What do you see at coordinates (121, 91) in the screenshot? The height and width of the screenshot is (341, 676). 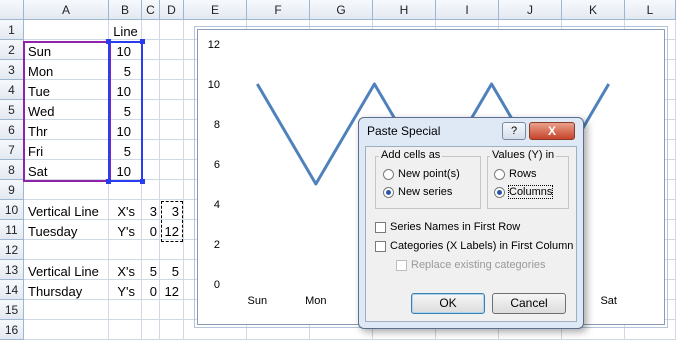 I see `cell-b4: 10` at bounding box center [121, 91].